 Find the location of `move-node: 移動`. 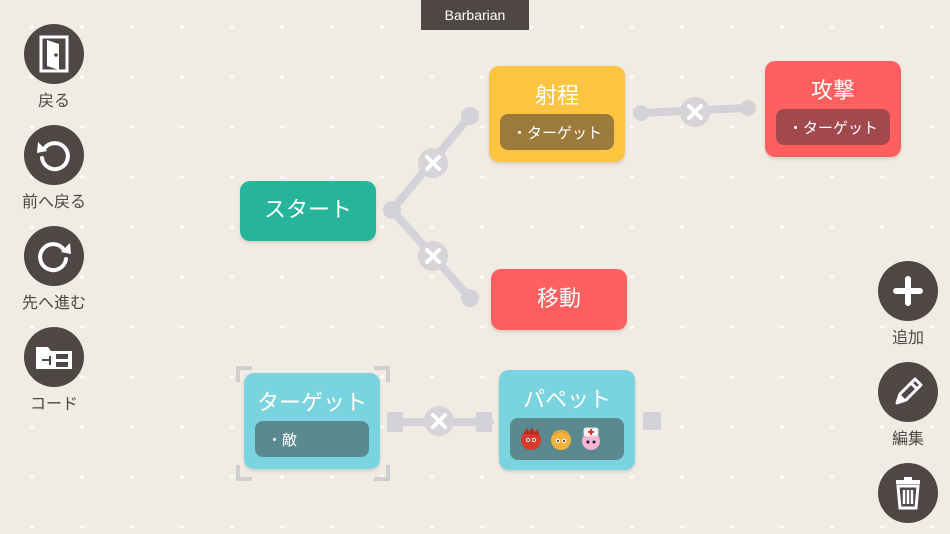

move-node: 移動 is located at coordinates (559, 299).